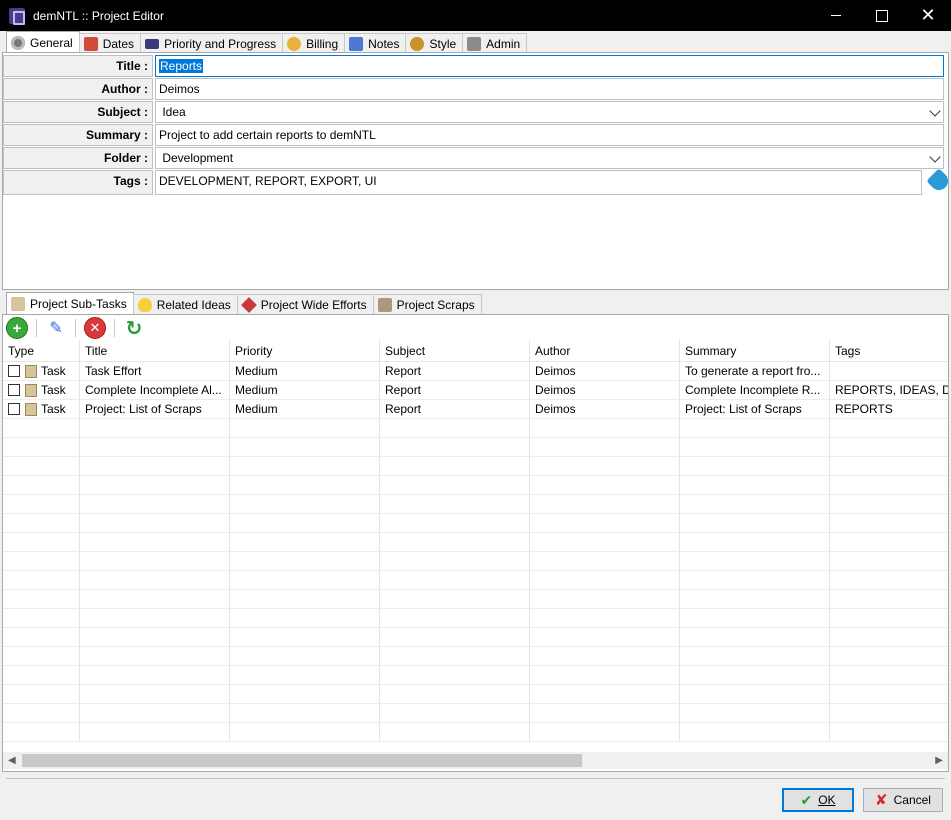 The image size is (951, 820). Describe the element at coordinates (43, 42) in the screenshot. I see `tab-general: General` at that location.